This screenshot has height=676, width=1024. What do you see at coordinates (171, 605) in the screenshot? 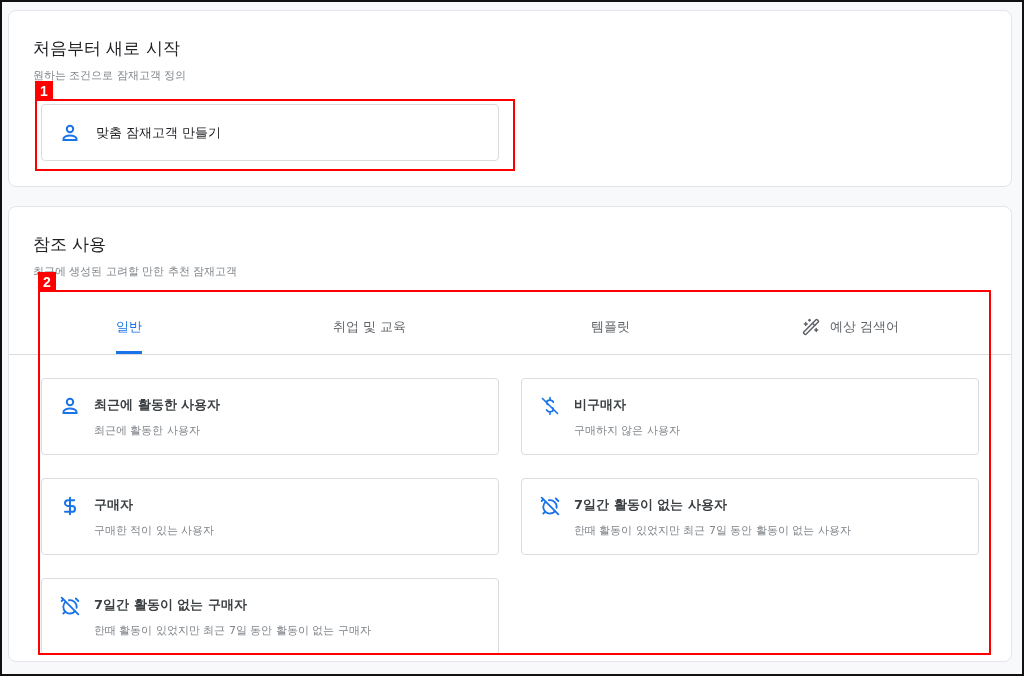
I see `option-title: 7일간 활동이 없는 구매자` at bounding box center [171, 605].